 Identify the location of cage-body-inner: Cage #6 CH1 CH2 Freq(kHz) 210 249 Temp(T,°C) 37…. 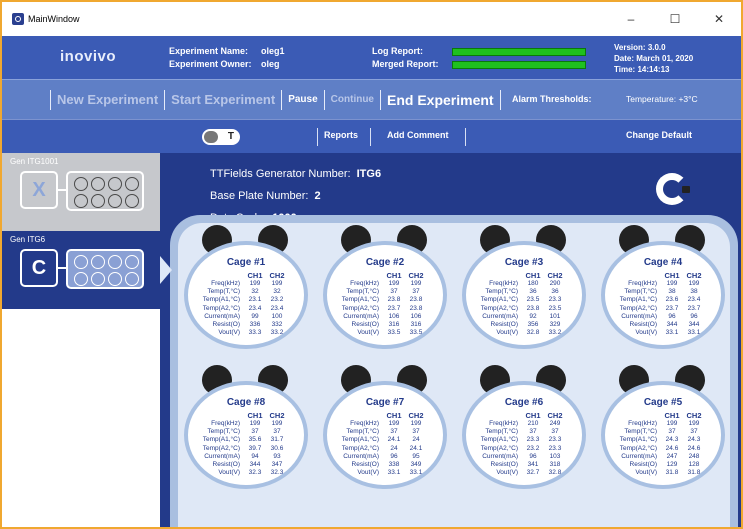
(524, 435).